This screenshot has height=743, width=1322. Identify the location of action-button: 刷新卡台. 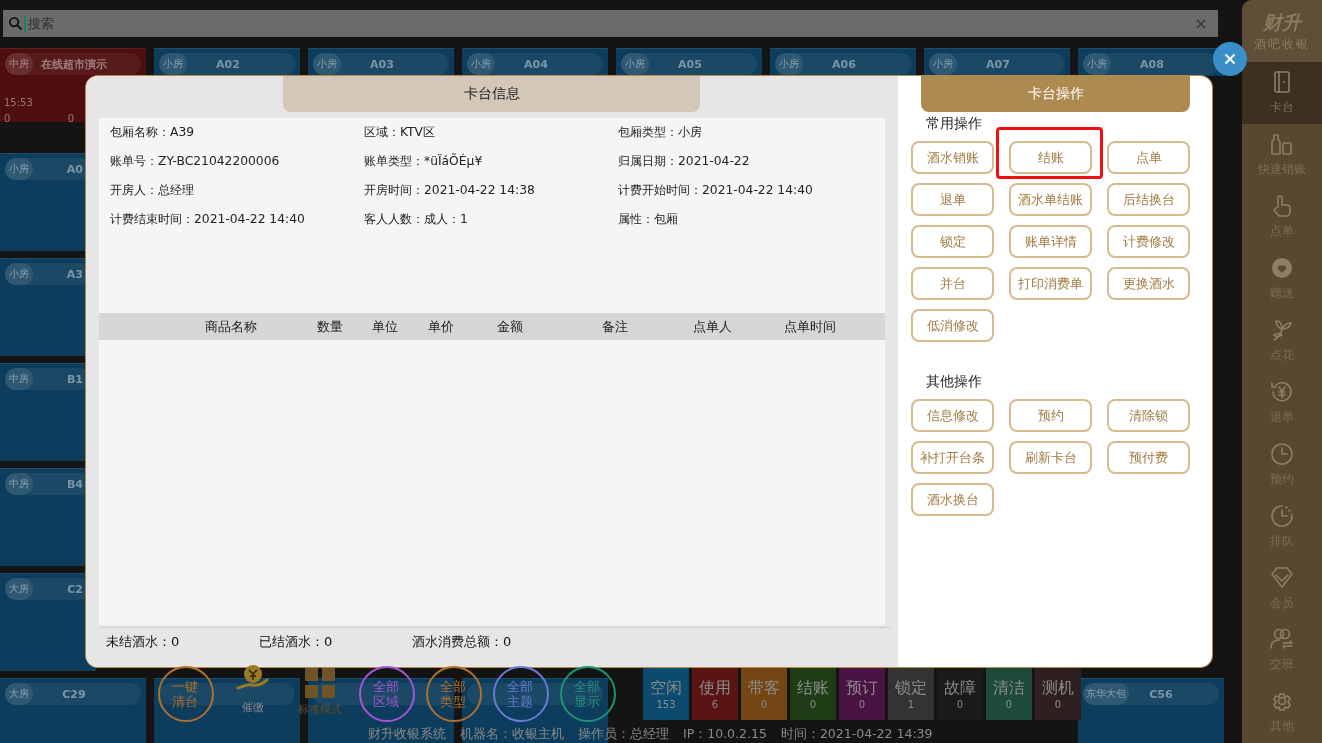
(1050, 457).